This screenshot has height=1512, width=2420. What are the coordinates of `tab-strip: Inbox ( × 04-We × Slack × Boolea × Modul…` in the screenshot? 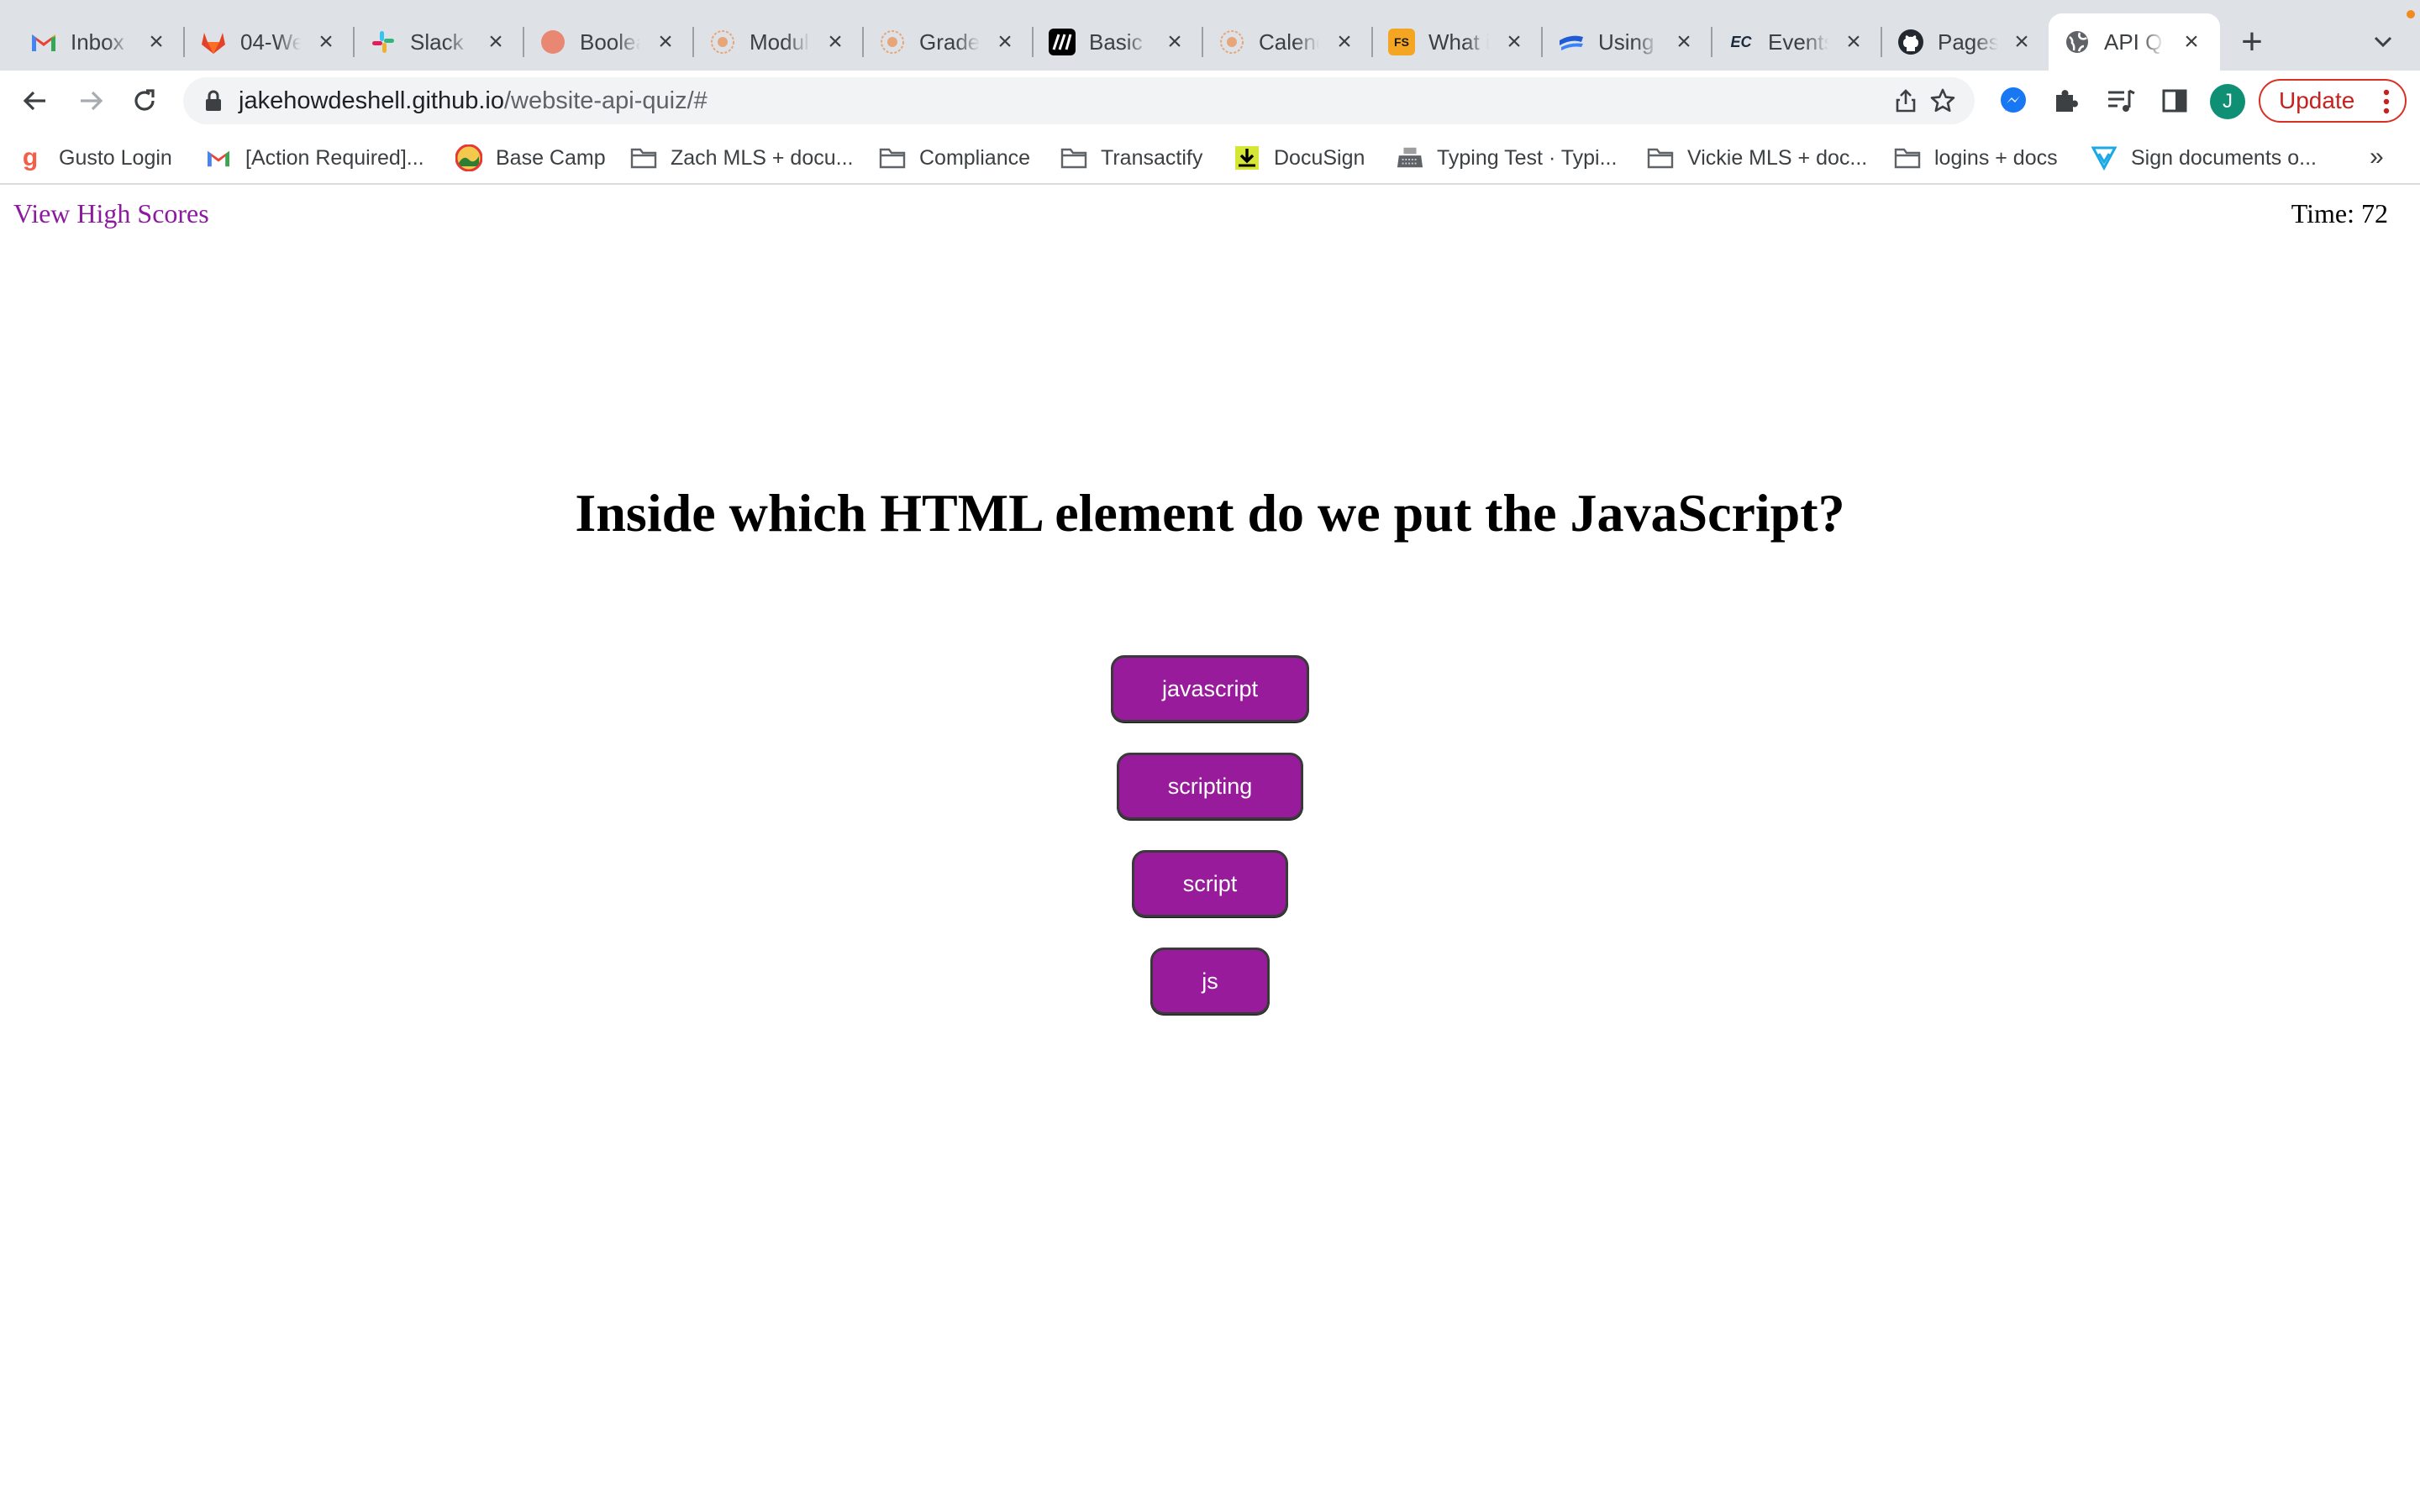 It's located at (1210, 35).